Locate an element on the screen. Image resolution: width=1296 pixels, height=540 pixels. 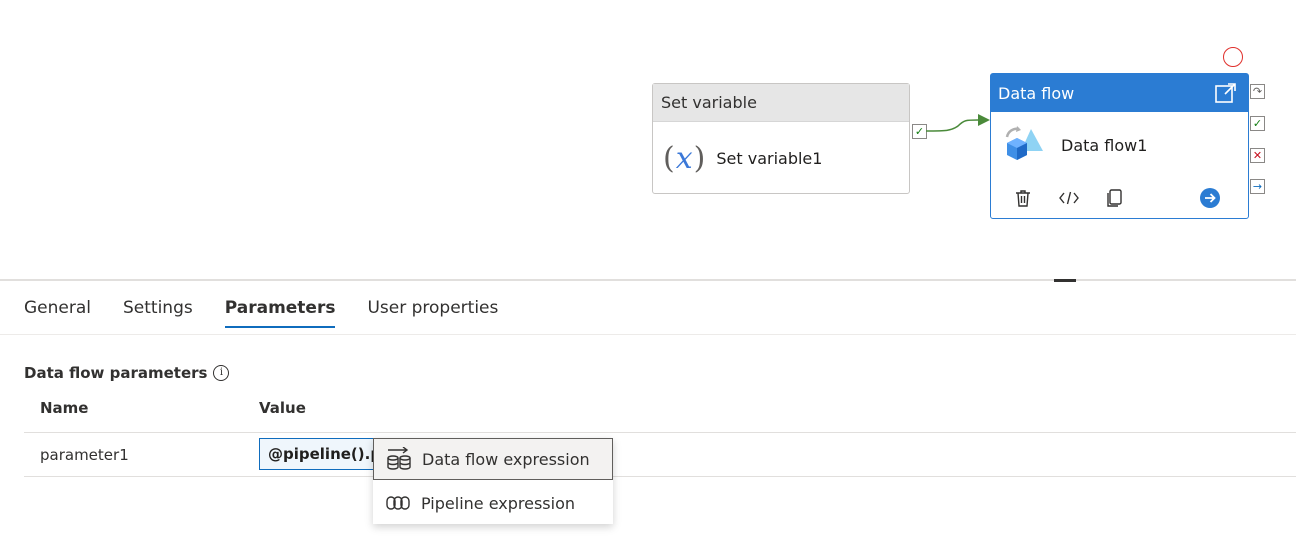
tab-general: General is located at coordinates (57, 313).